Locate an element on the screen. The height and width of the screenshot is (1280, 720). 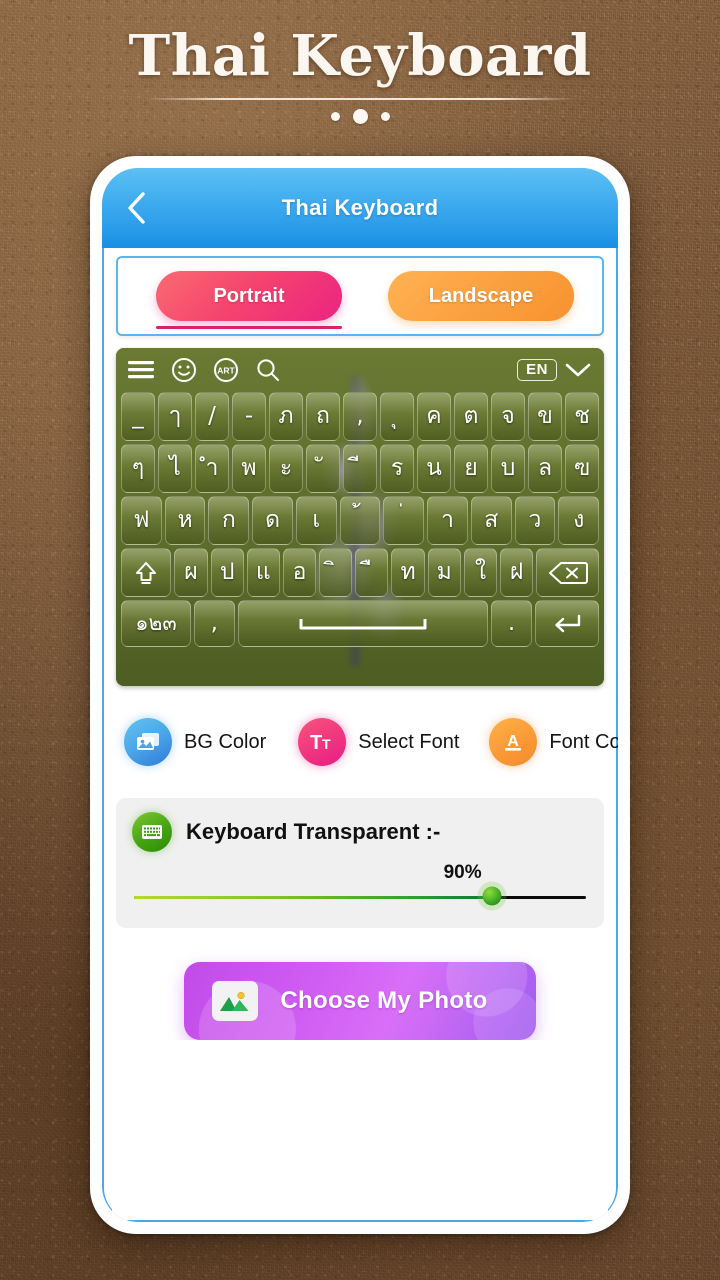
period-key: . is located at coordinates (511, 623).